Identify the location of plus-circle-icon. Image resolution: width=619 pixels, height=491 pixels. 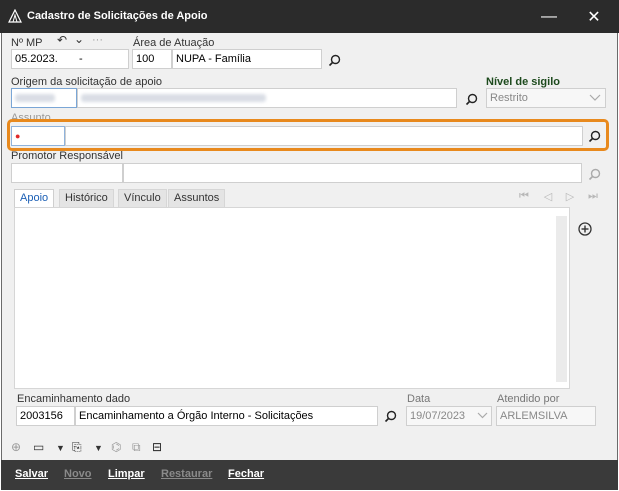
(585, 229).